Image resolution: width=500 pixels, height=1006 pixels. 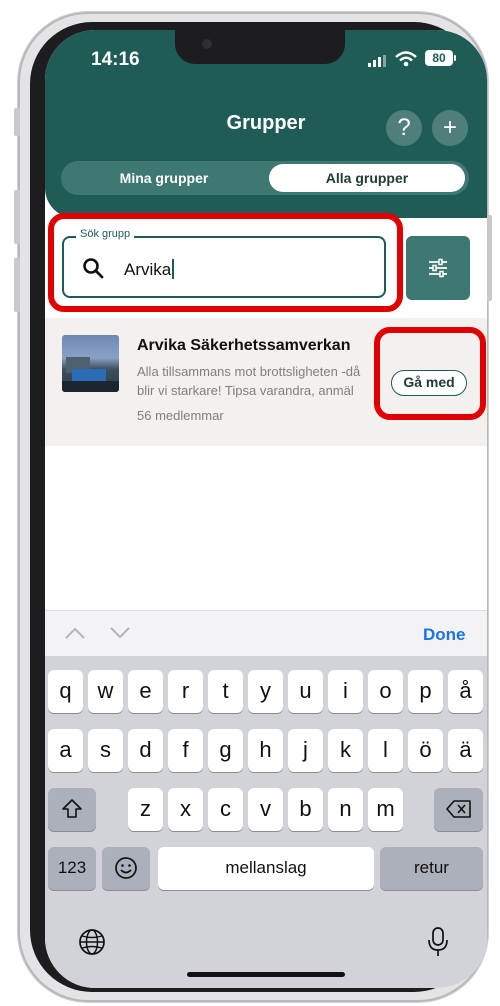 I want to click on key-i: i, so click(x=345, y=691).